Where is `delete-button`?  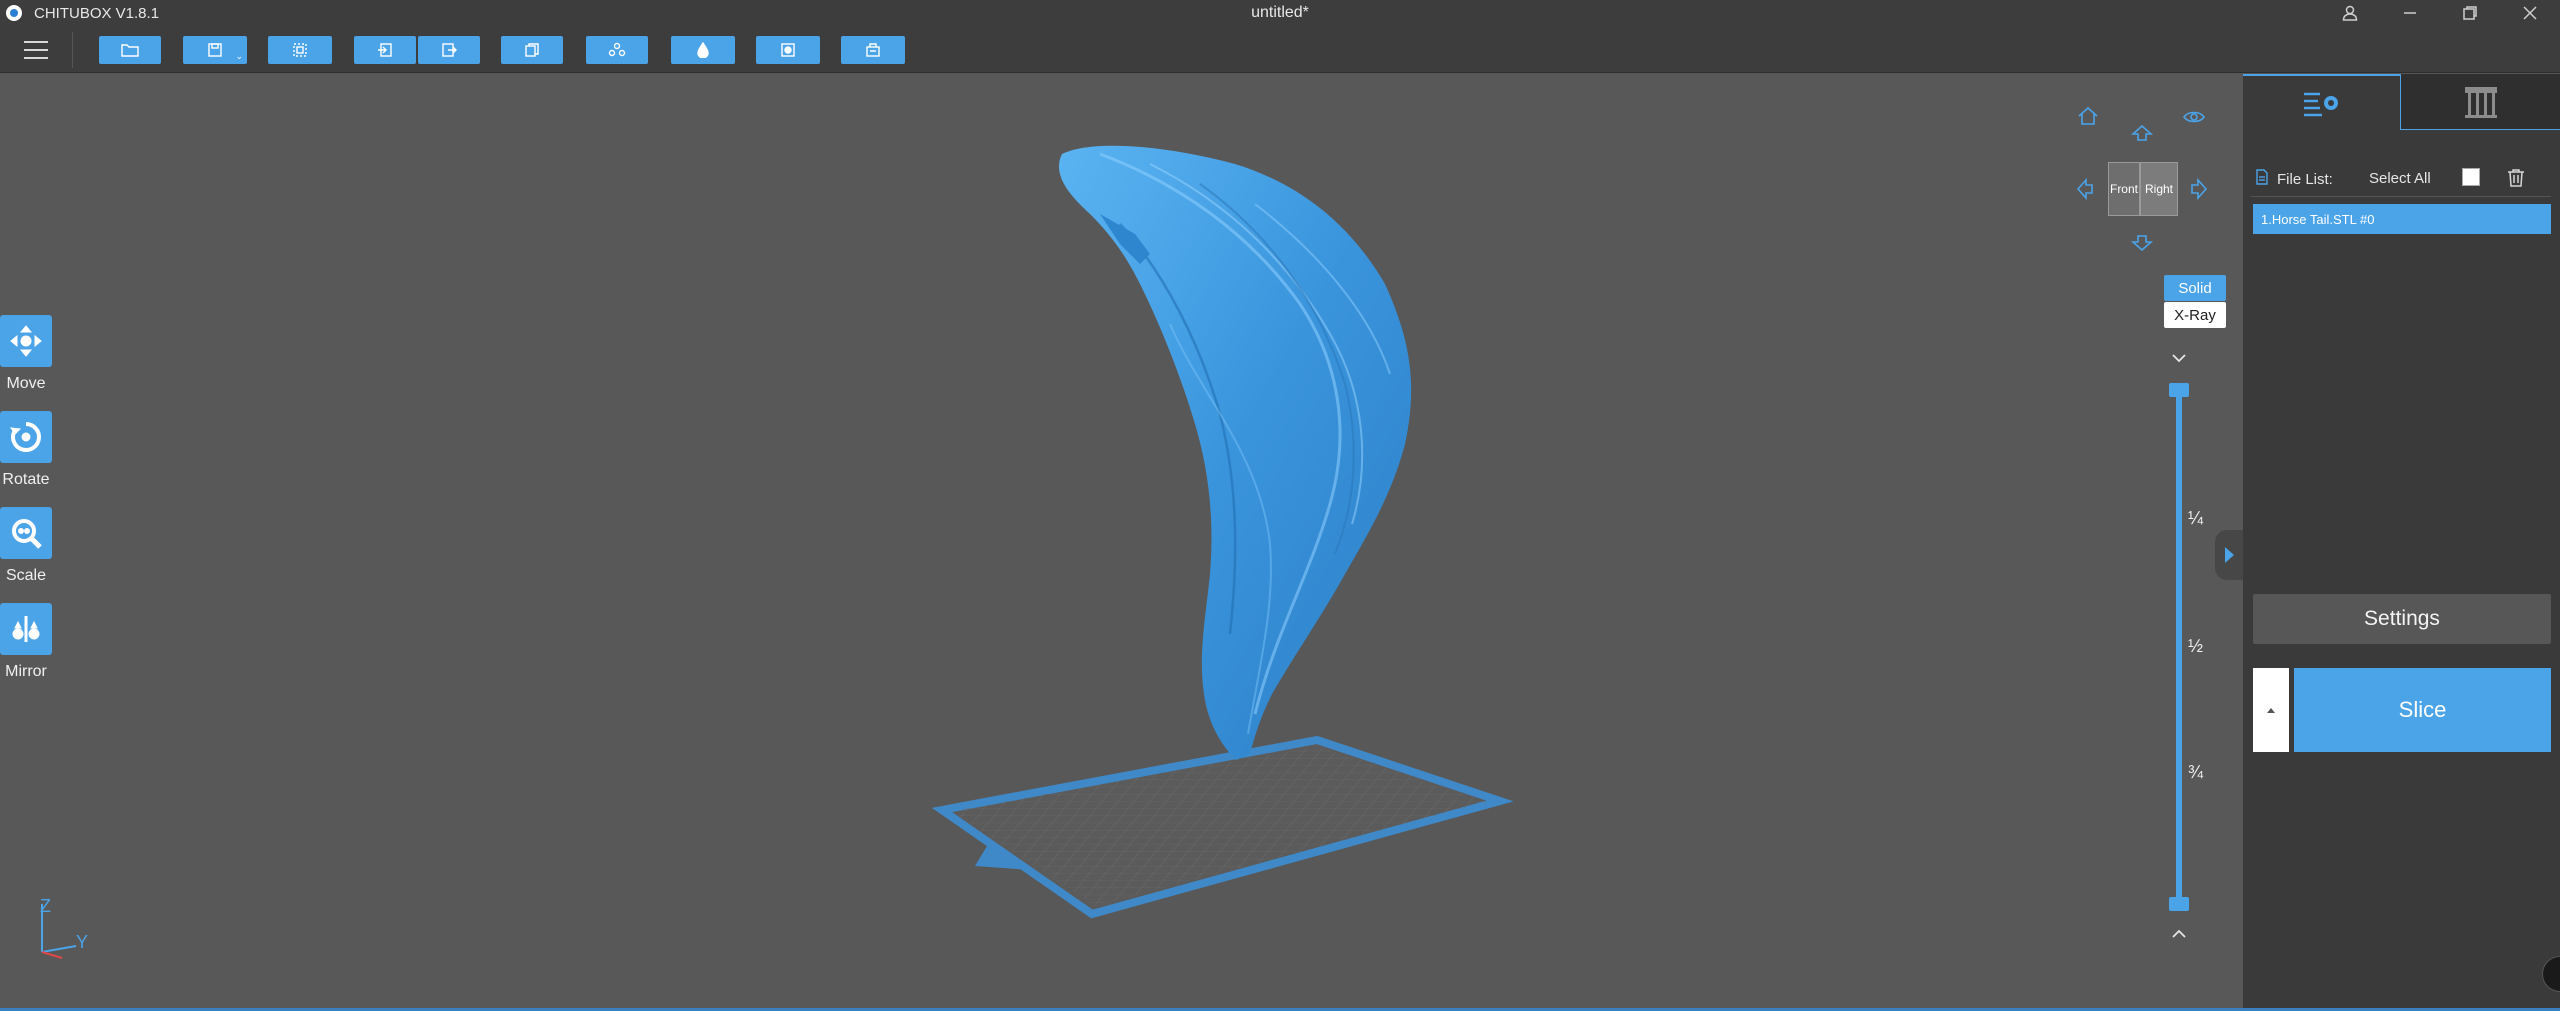
delete-button is located at coordinates (2516, 180).